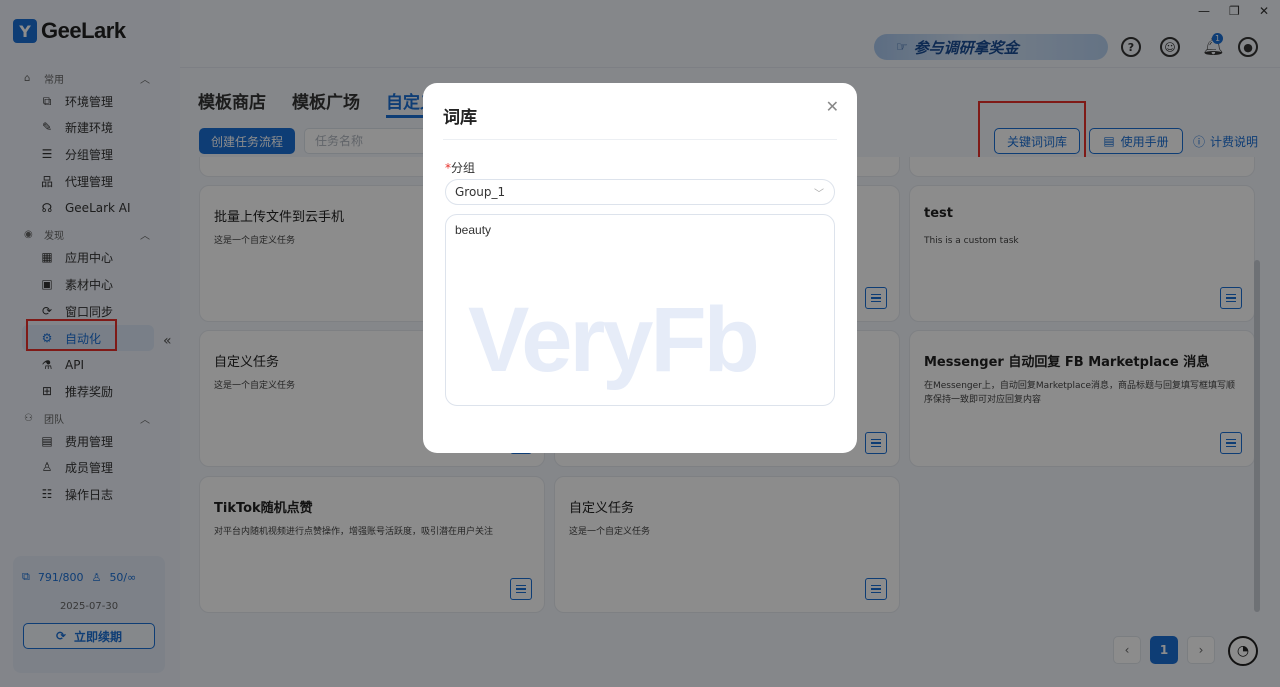  What do you see at coordinates (480, 192) in the screenshot?
I see `group-select-value: Group_1` at bounding box center [480, 192].